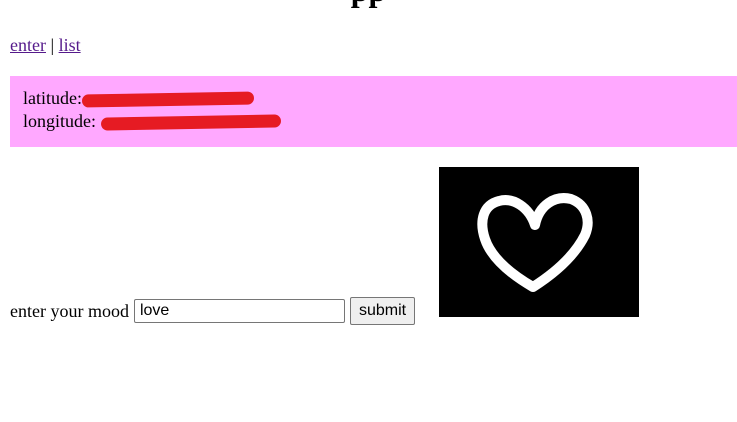 This screenshot has height=422, width=737. I want to click on nav-links: enter | list, so click(45, 45).